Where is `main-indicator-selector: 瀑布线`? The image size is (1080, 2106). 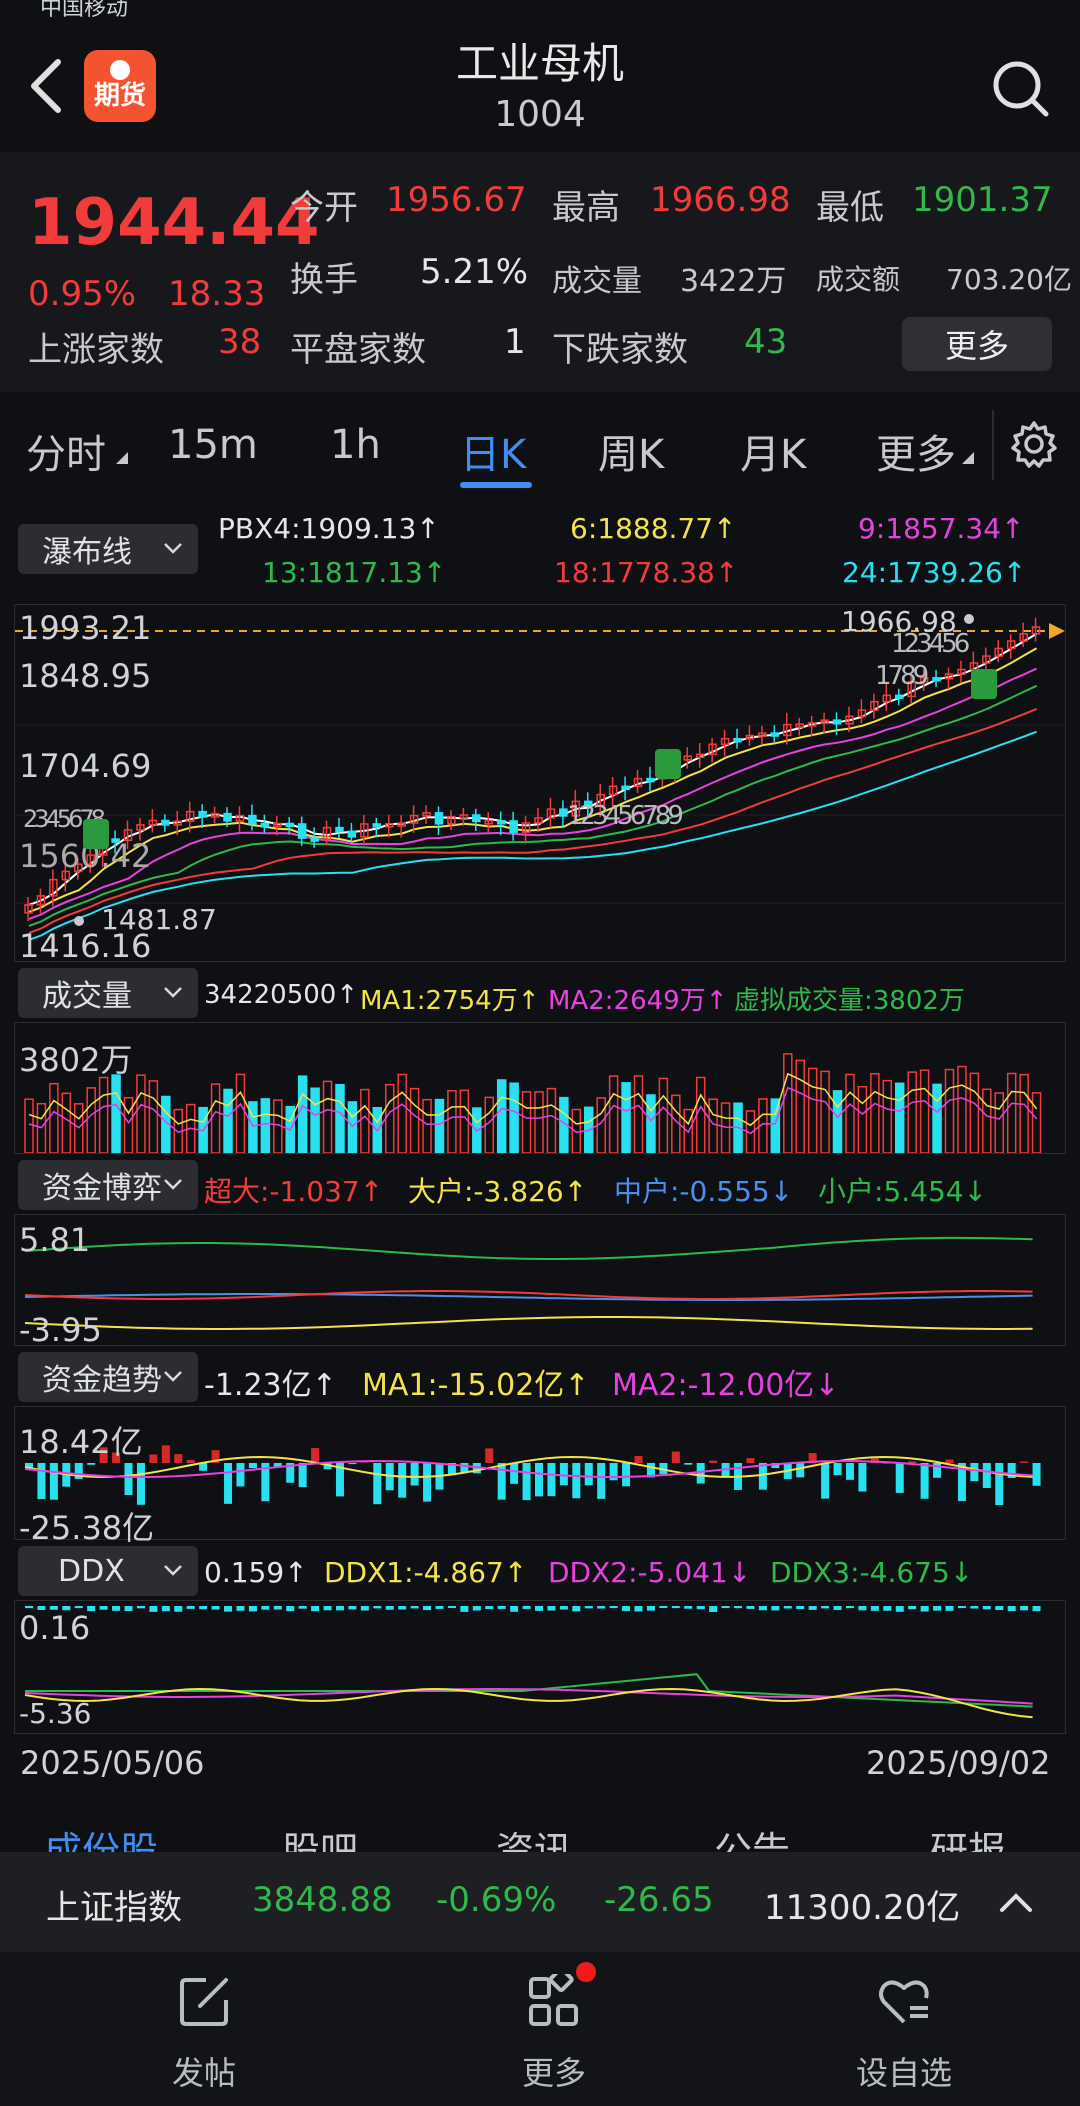 main-indicator-selector: 瀑布线 is located at coordinates (108, 549).